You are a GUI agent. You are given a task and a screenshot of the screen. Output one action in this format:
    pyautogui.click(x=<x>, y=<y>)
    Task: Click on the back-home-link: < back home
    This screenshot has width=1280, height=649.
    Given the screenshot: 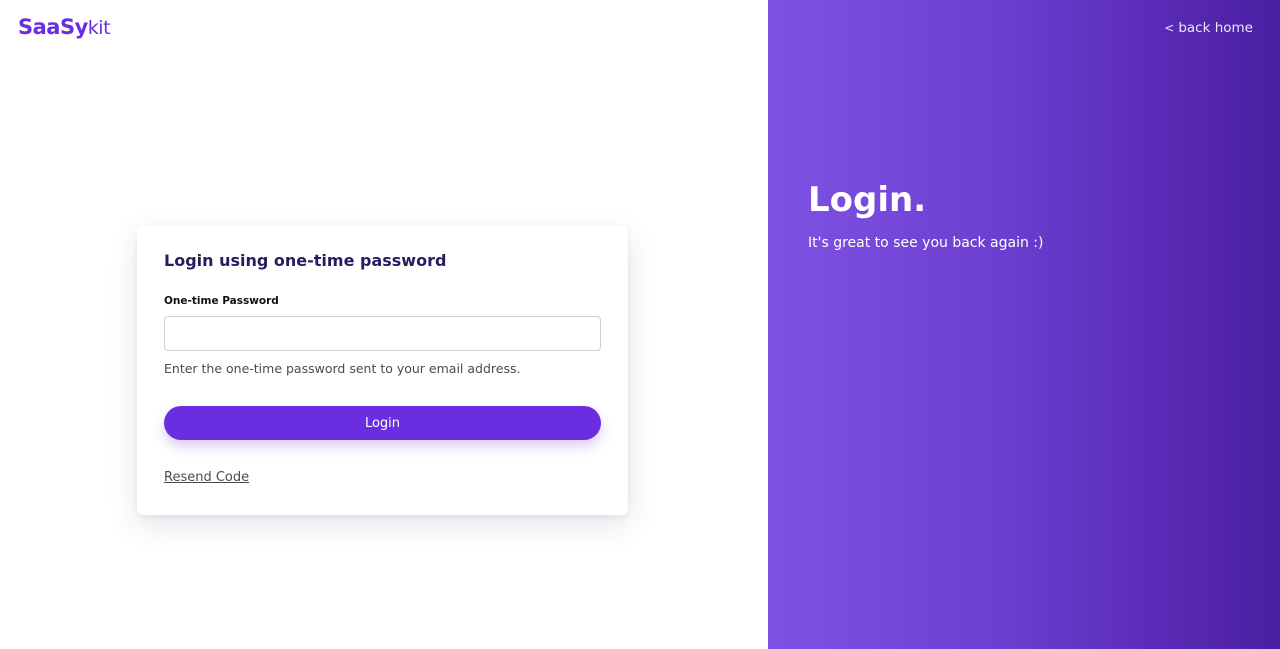 What is the action you would take?
    pyautogui.click(x=1208, y=28)
    